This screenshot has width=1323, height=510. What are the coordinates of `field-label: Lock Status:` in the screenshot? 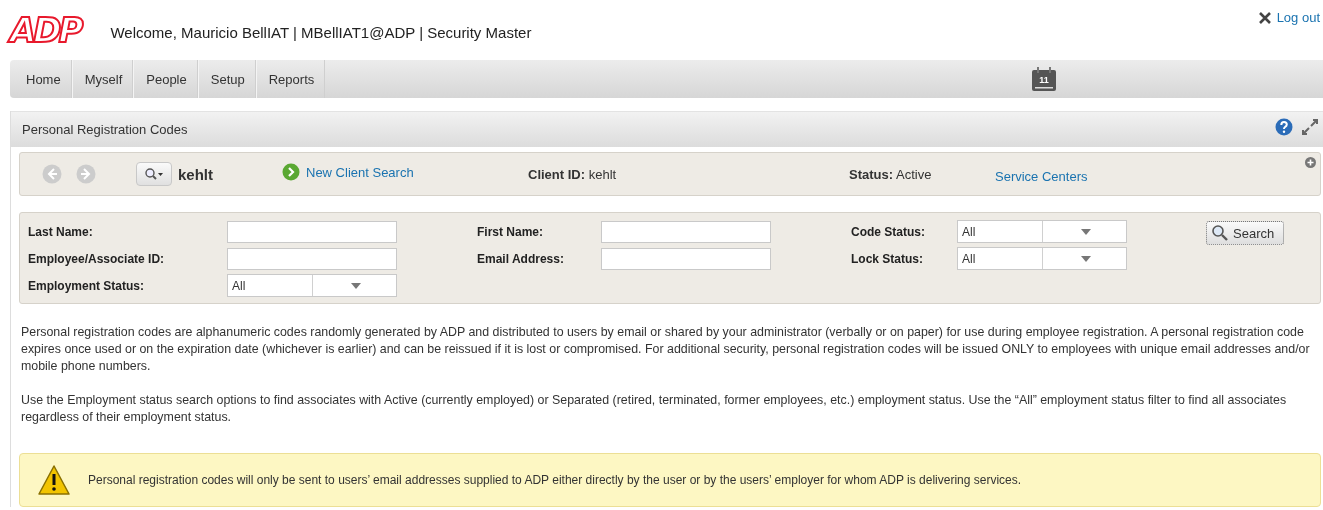 It's located at (887, 258).